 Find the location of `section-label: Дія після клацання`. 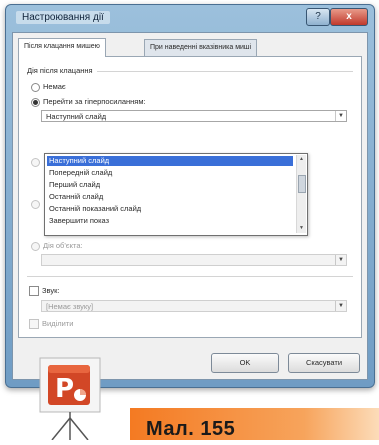

section-label: Дія після клацання is located at coordinates (60, 70).